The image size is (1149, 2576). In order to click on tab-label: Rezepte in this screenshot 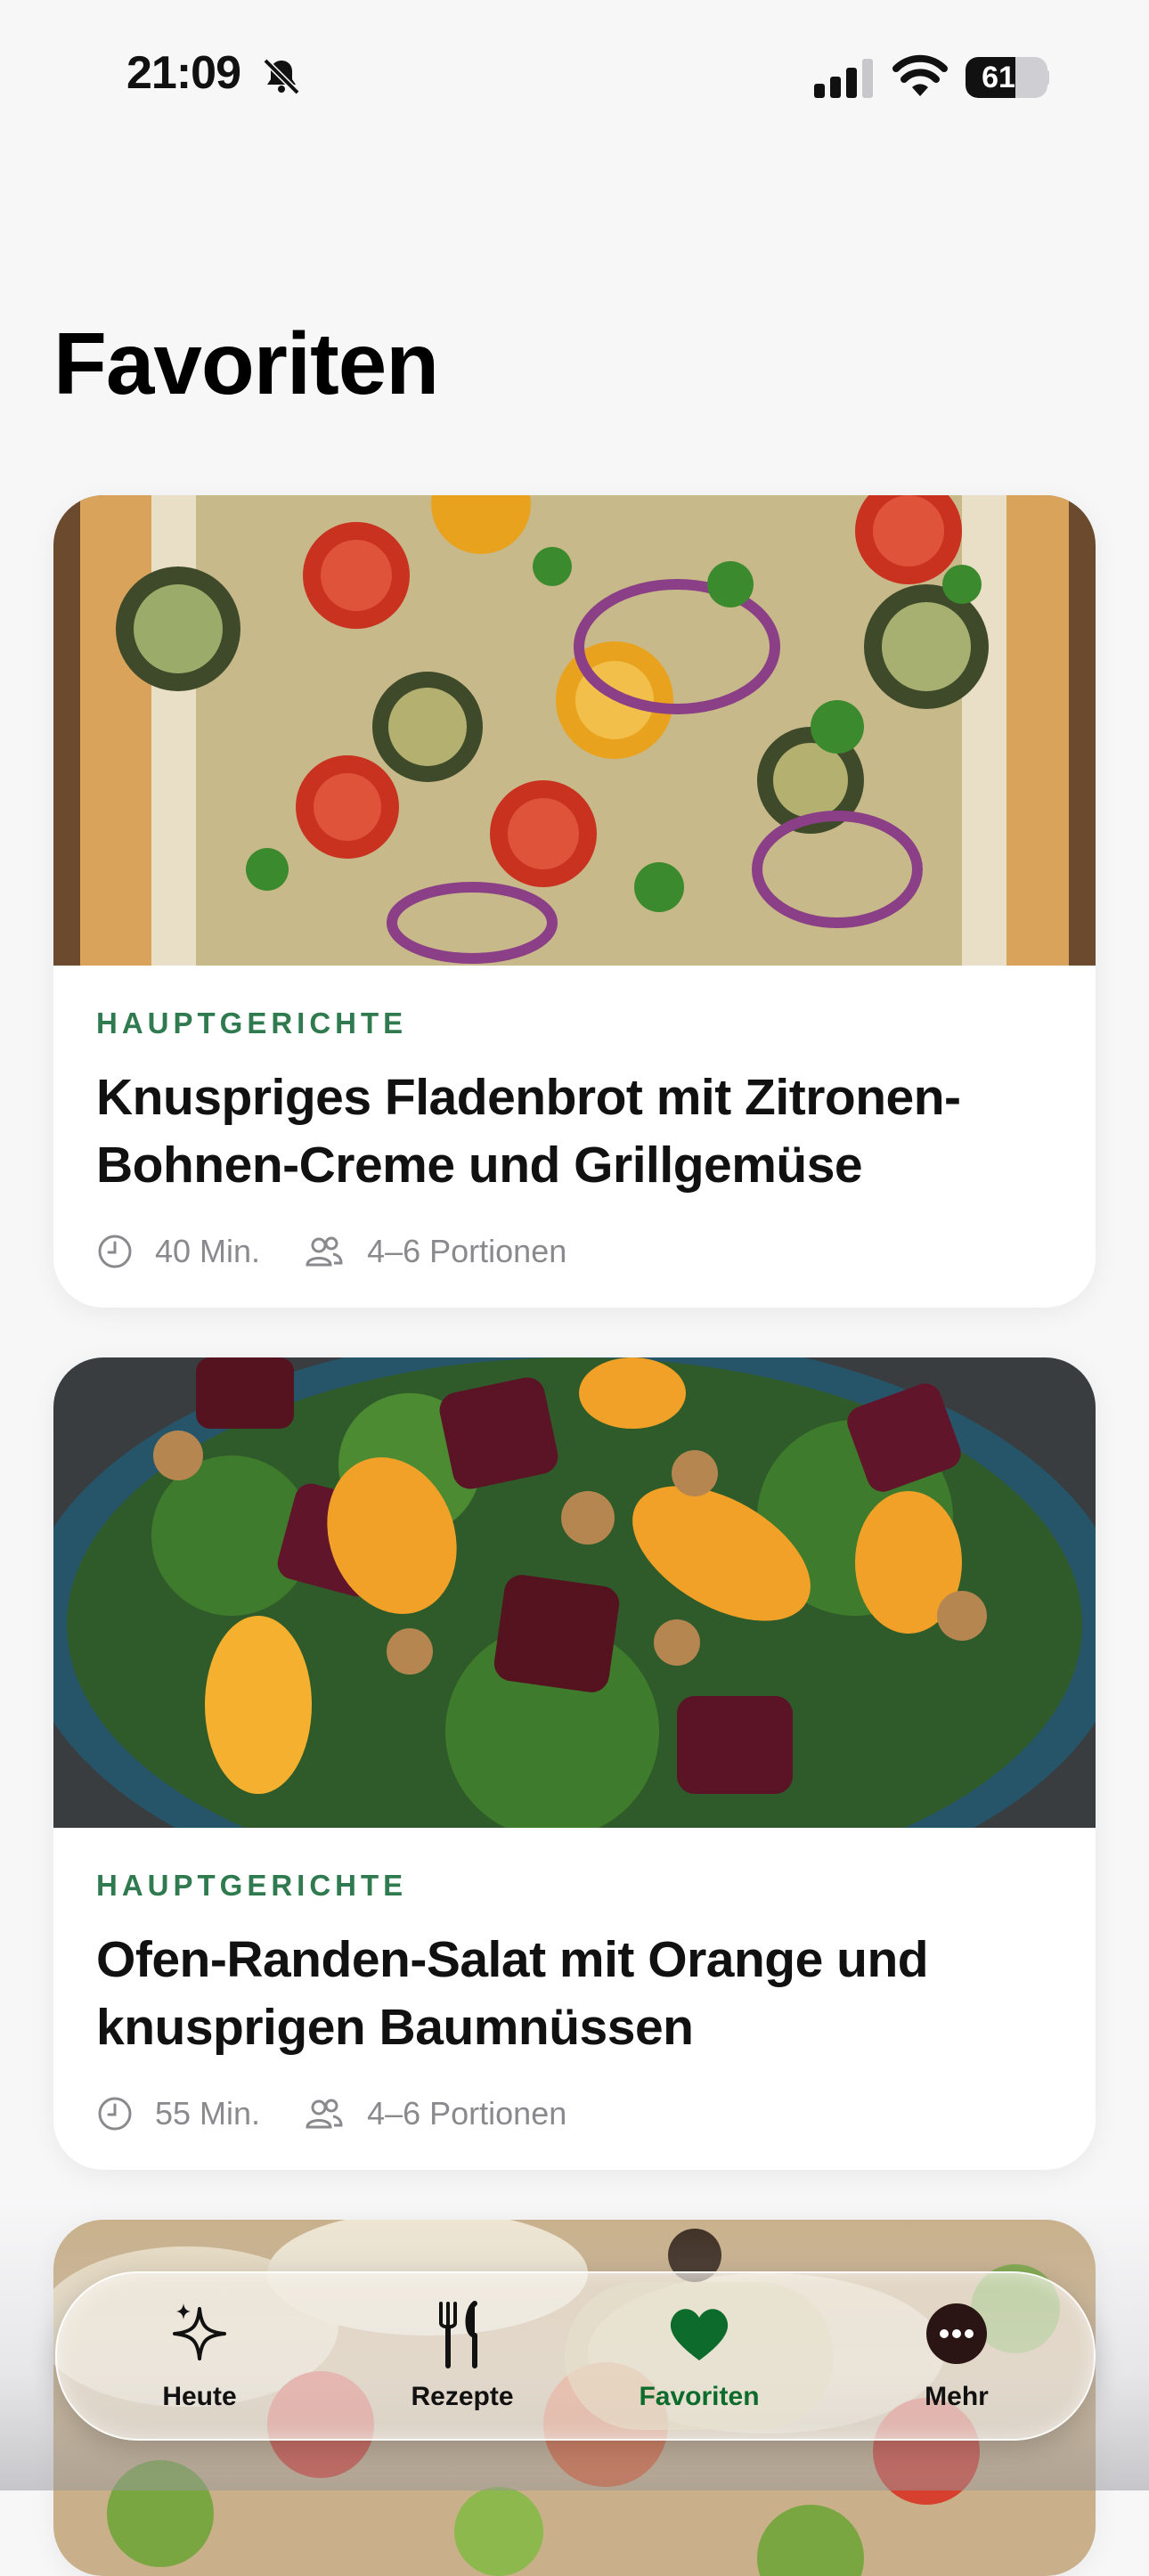, I will do `click(463, 2396)`.